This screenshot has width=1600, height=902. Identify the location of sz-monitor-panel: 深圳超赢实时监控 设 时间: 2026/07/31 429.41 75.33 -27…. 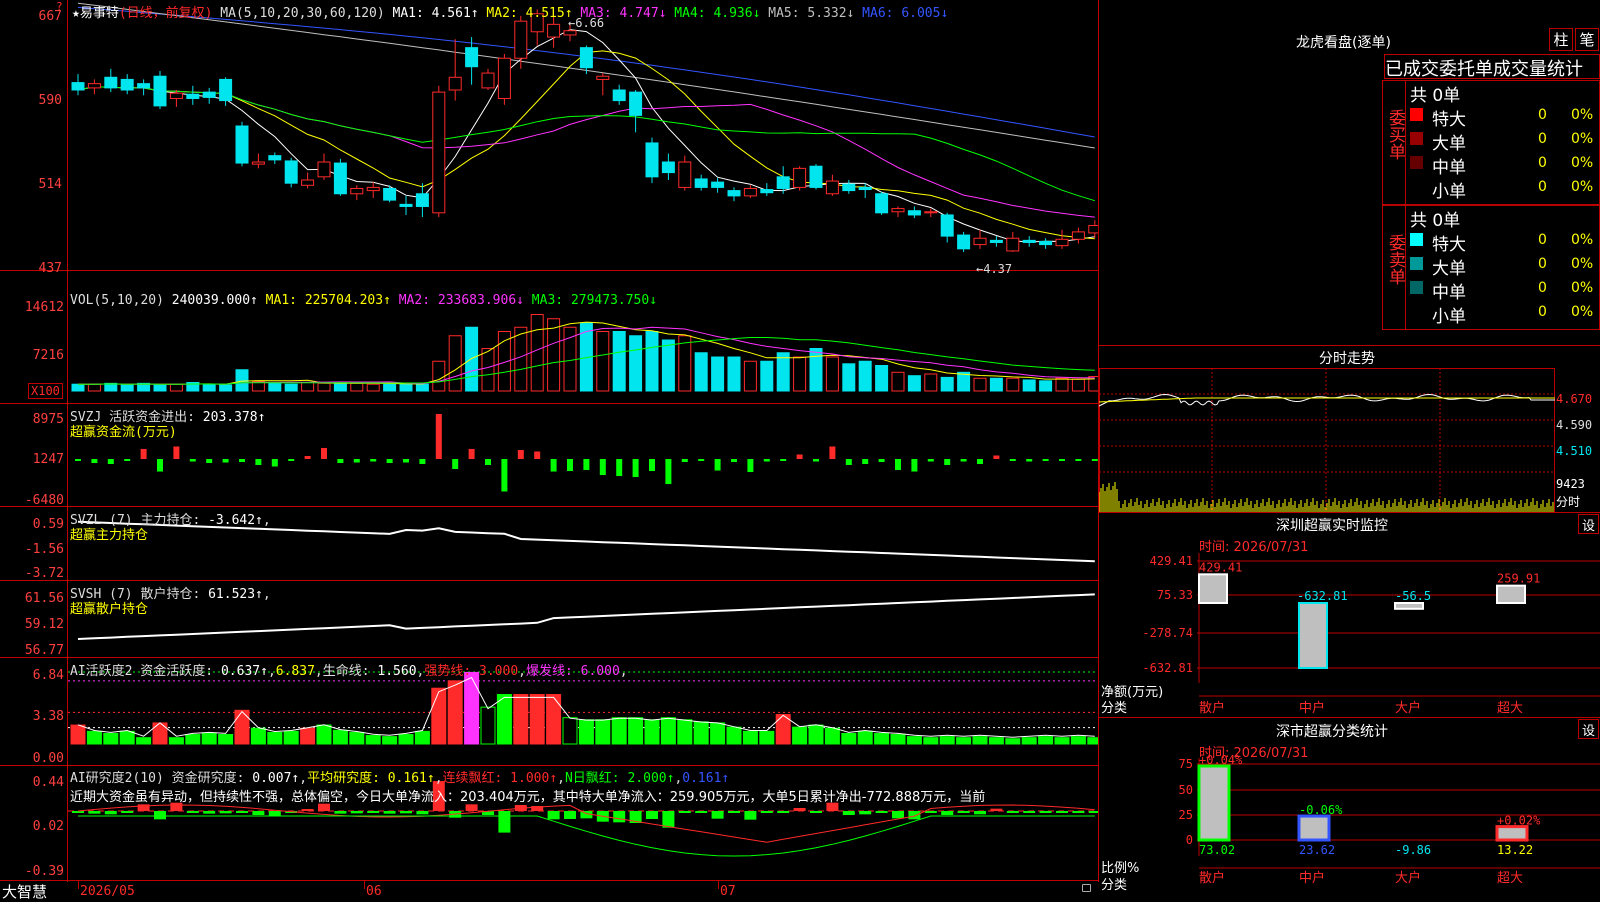
(1349, 614).